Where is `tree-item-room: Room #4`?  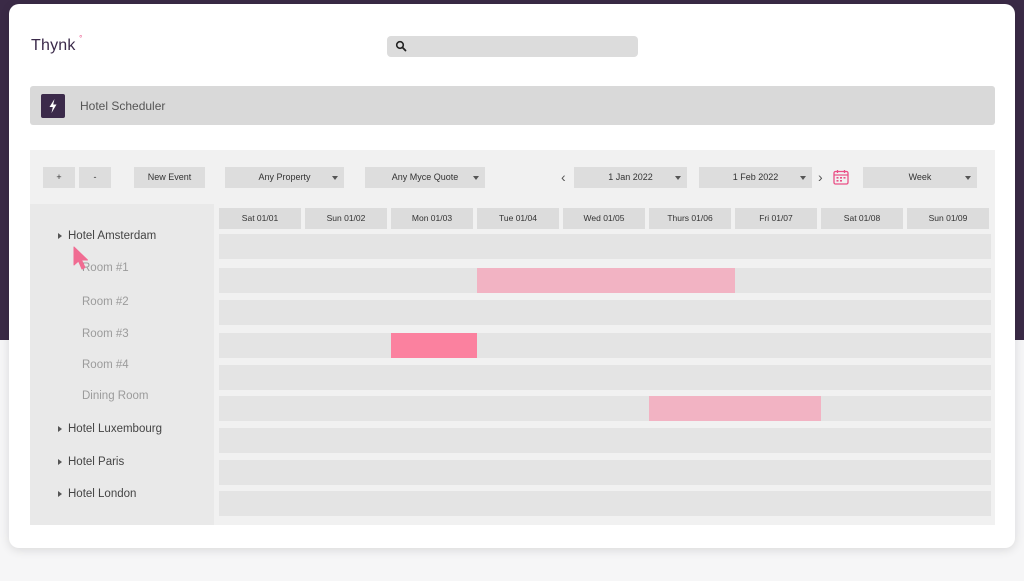 tree-item-room: Room #4 is located at coordinates (122, 365).